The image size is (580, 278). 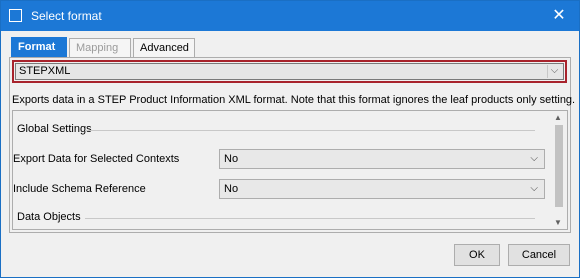 I want to click on data-objects-heading: Data Objects, so click(x=49, y=217).